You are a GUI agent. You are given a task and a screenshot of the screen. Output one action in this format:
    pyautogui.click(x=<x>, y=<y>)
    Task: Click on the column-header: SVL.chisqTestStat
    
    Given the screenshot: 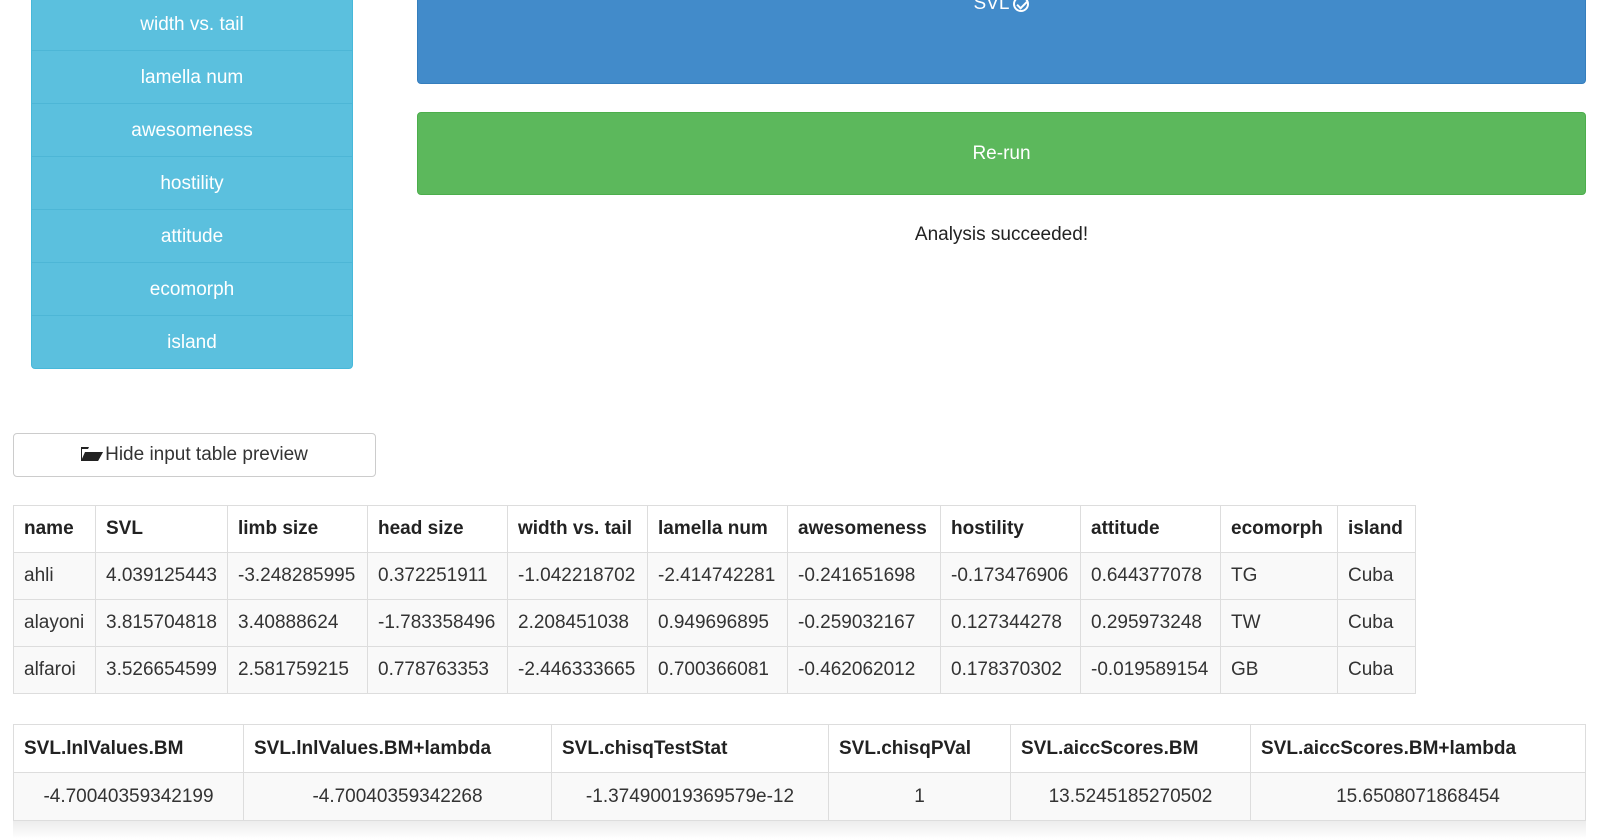 What is the action you would take?
    pyautogui.click(x=690, y=748)
    